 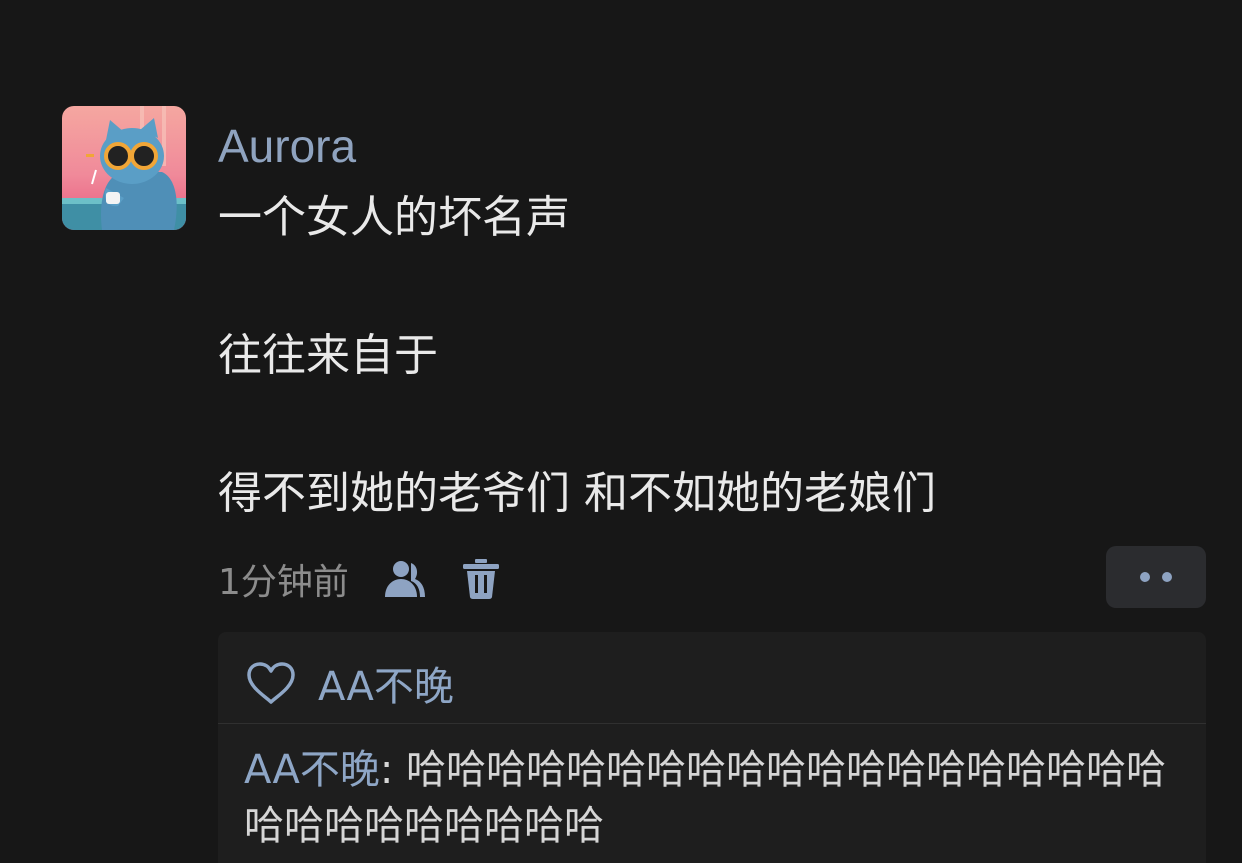 I want to click on likes-row: AA不晚, so click(x=350, y=683).